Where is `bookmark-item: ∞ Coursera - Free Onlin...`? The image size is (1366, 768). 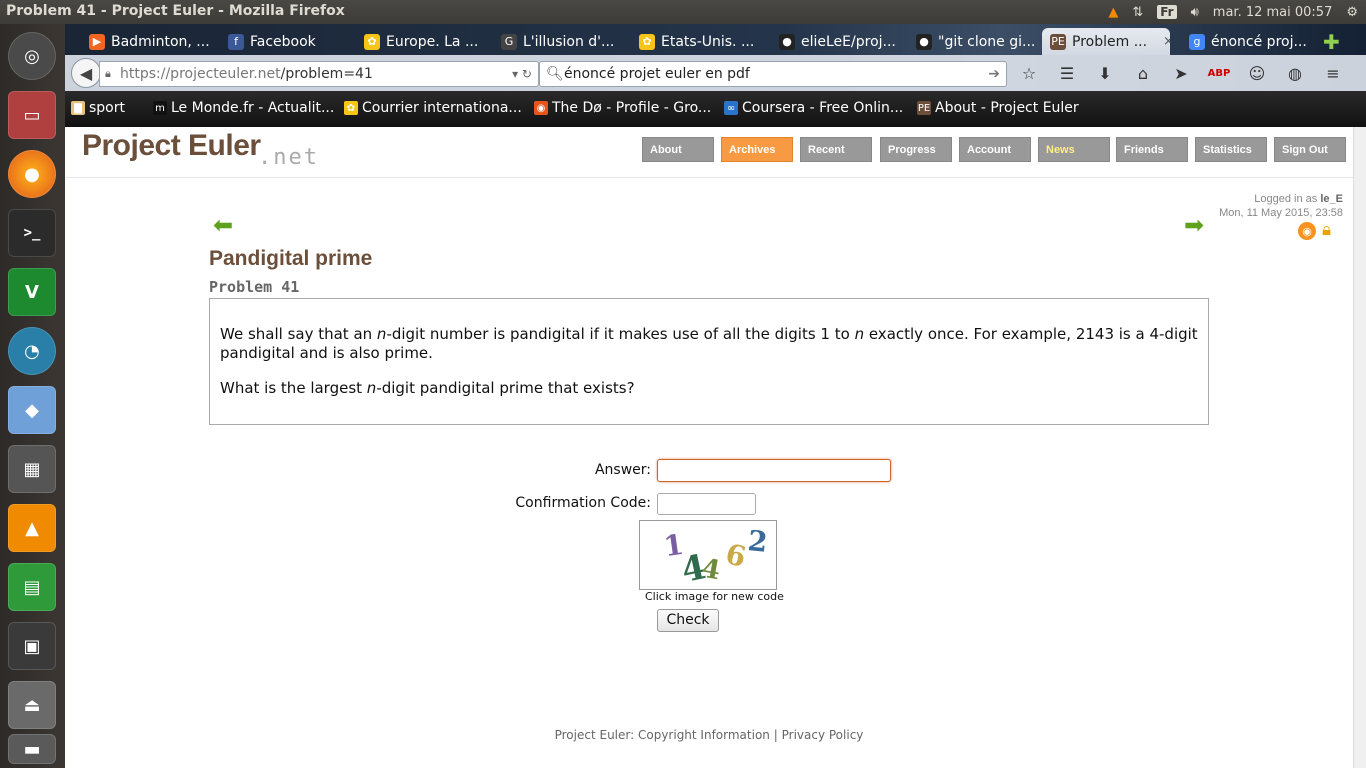 bookmark-item: ∞ Coursera - Free Onlin... is located at coordinates (813, 108).